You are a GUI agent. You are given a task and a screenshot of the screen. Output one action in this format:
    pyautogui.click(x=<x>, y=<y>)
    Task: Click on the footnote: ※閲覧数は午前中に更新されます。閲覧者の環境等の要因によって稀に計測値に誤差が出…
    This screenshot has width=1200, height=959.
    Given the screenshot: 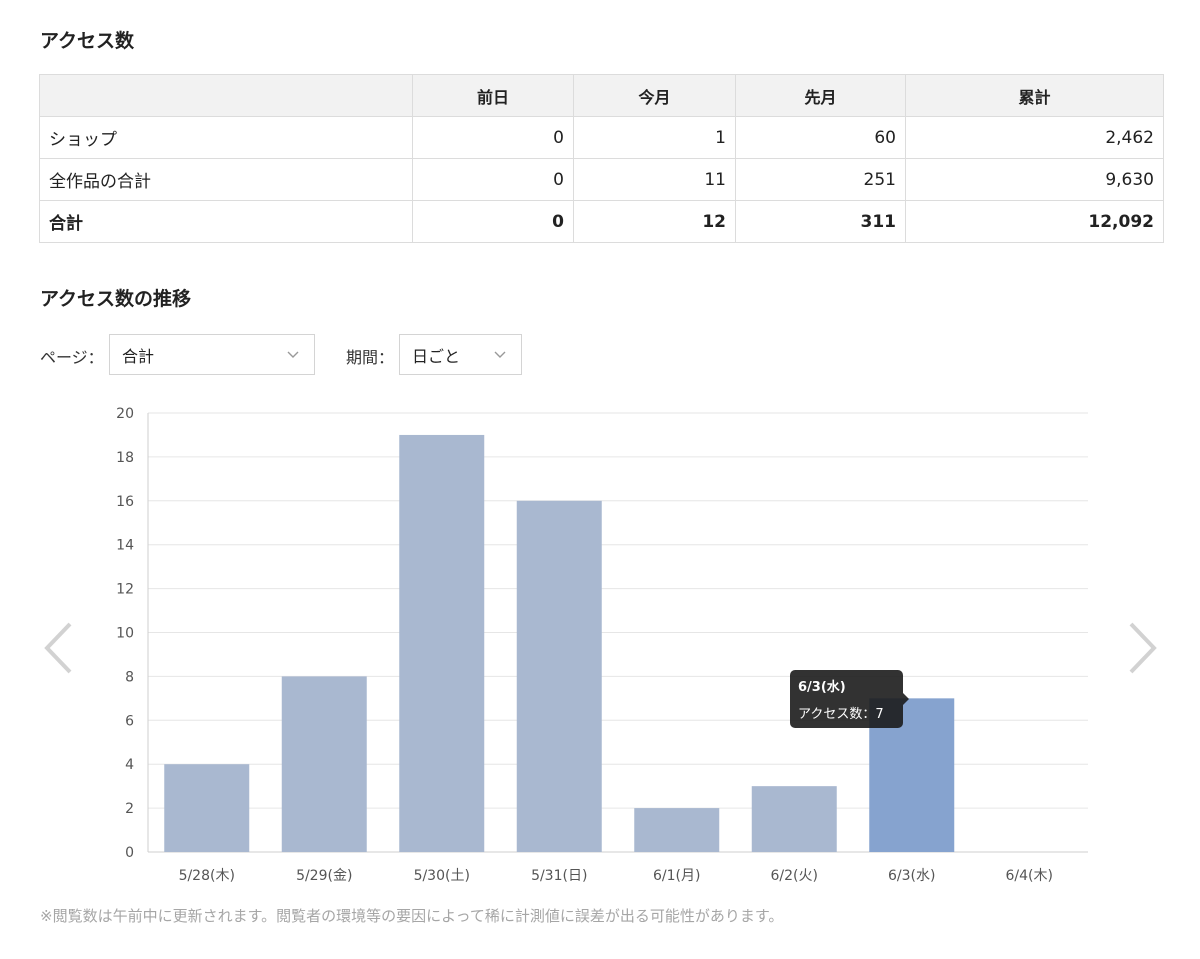 What is the action you would take?
    pyautogui.click(x=412, y=916)
    